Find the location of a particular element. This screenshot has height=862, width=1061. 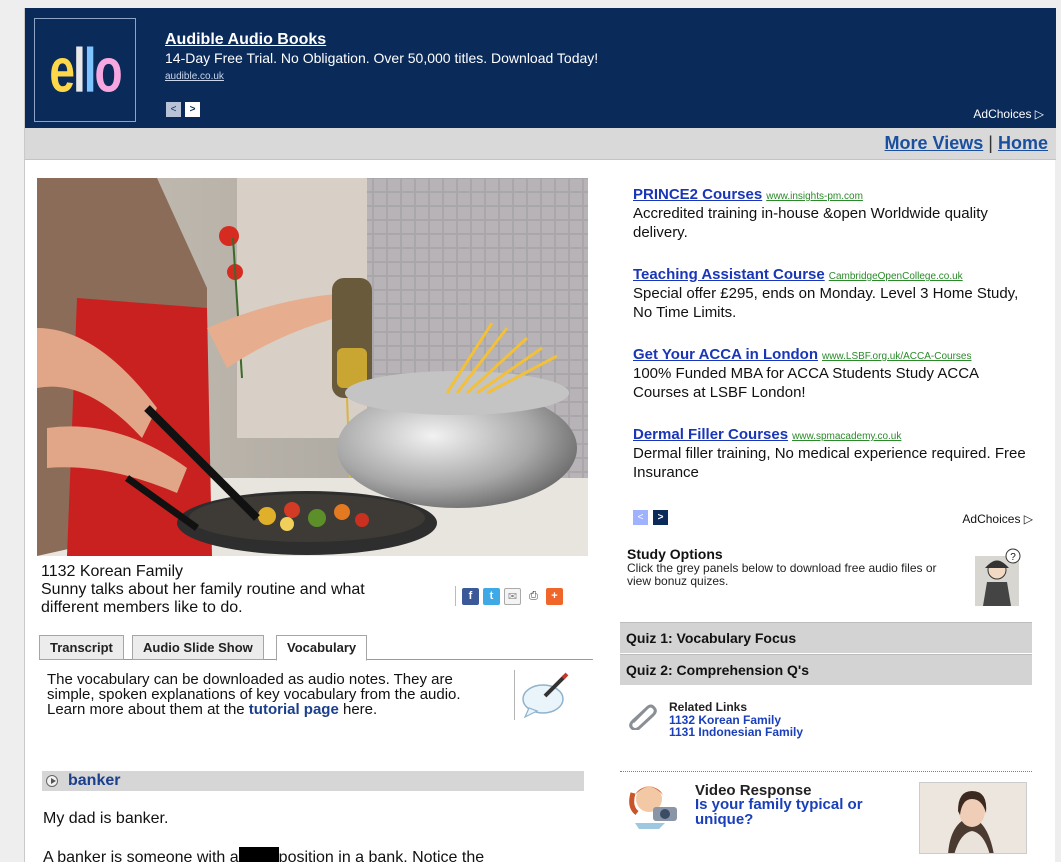

paperclip-icon is located at coordinates (642, 715).